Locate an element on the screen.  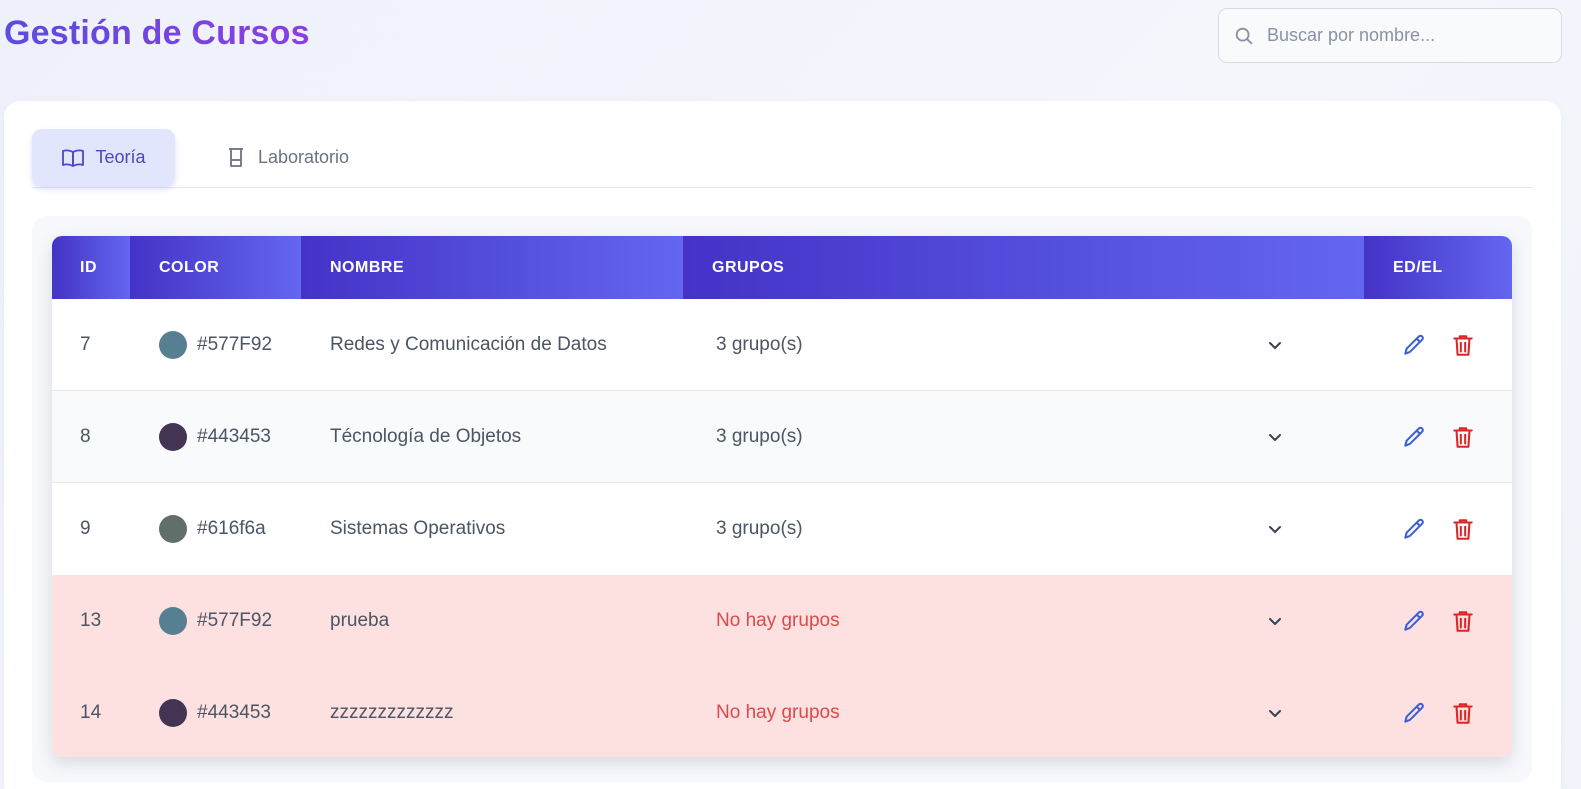
table-header: ID COLOR NOMBRE GRUPOS ED/EL is located at coordinates (782, 267).